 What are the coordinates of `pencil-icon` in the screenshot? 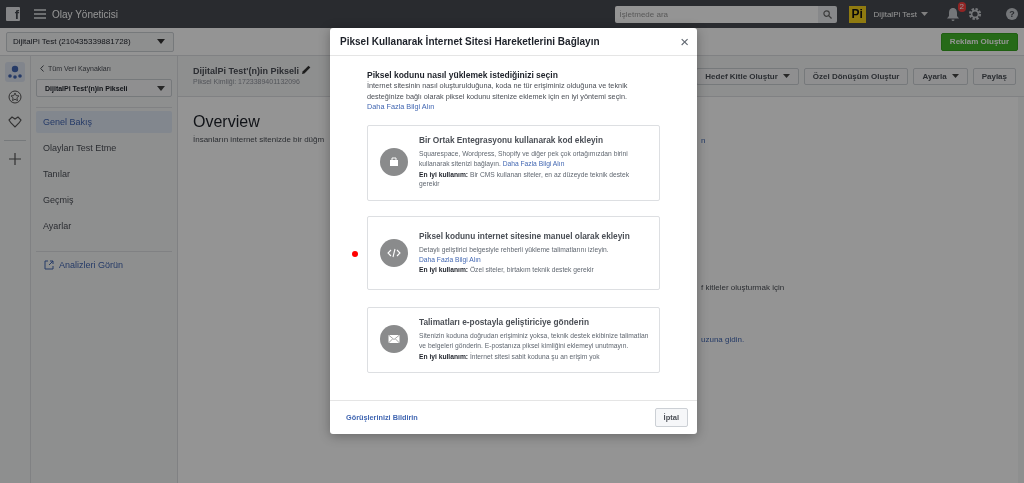 It's located at (306, 69).